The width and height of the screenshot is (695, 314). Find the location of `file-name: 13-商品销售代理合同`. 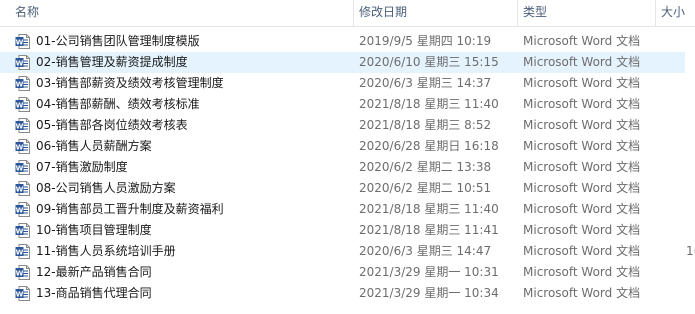

file-name: 13-商品销售代理合同 is located at coordinates (94, 293).